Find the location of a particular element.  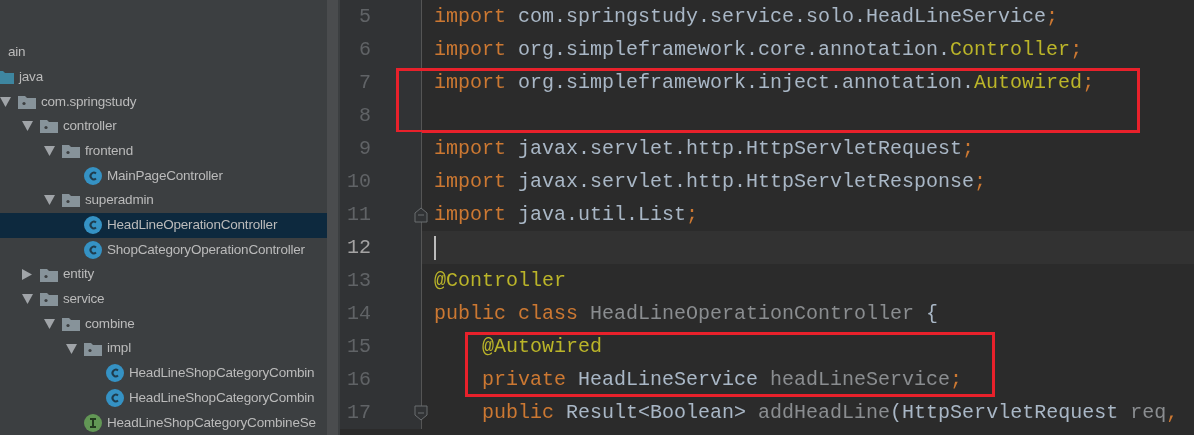

code-line: import java.util.List; is located at coordinates (566, 214).